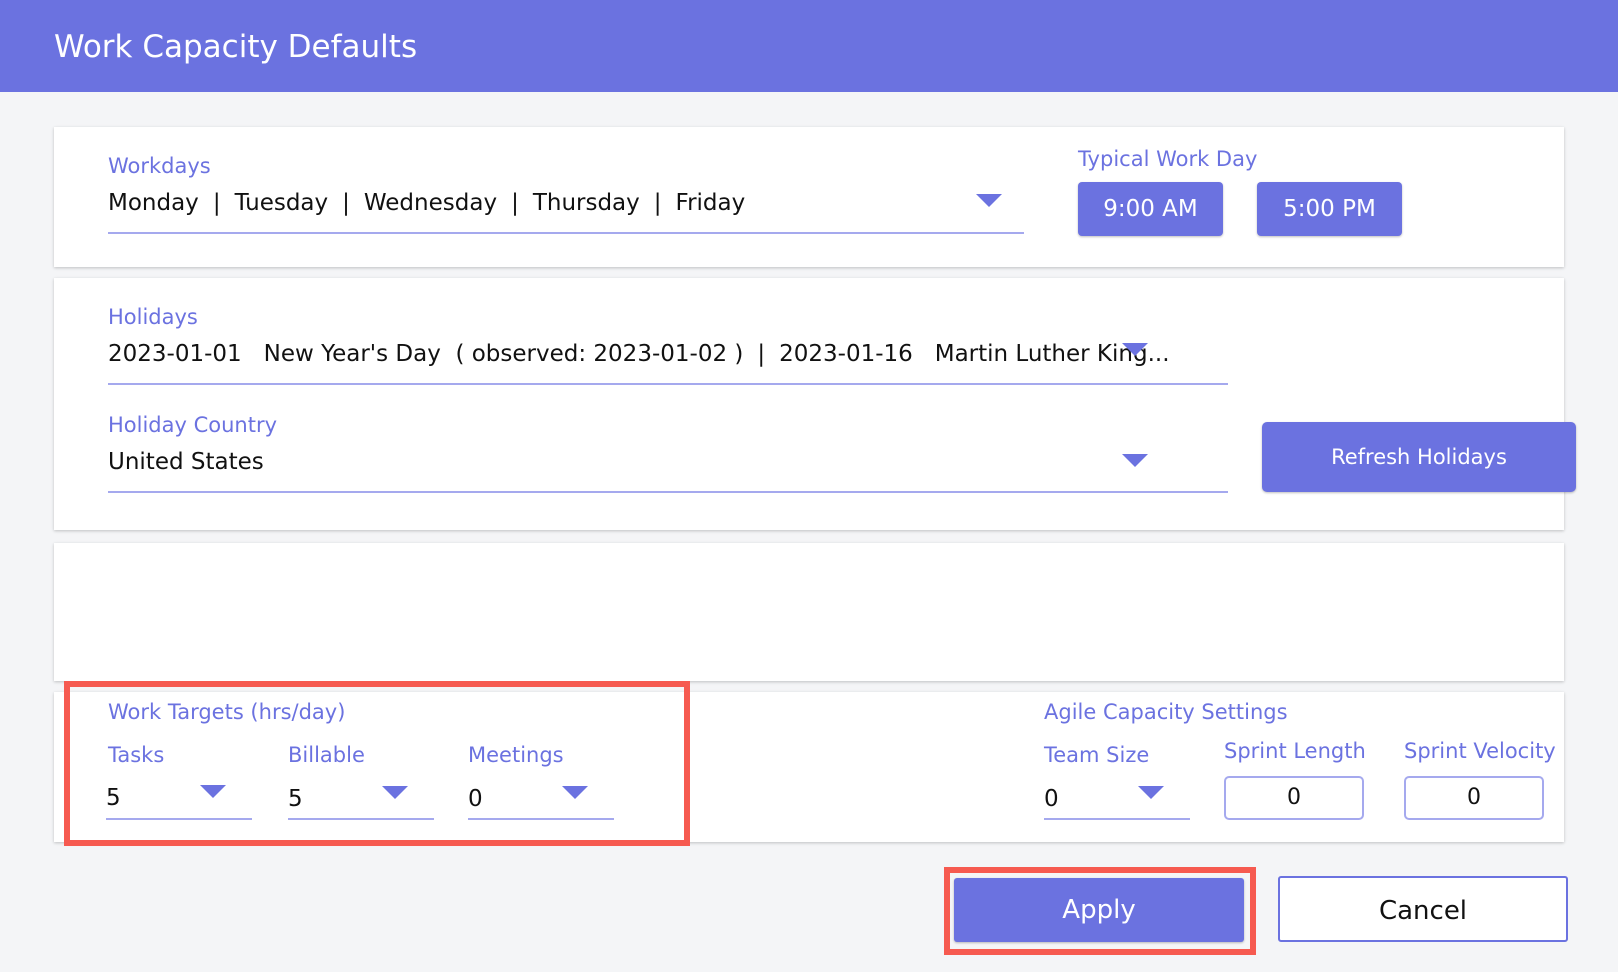 The width and height of the screenshot is (1618, 972). Describe the element at coordinates (1135, 460) in the screenshot. I see `holiday-country-dropdown-icon` at that location.